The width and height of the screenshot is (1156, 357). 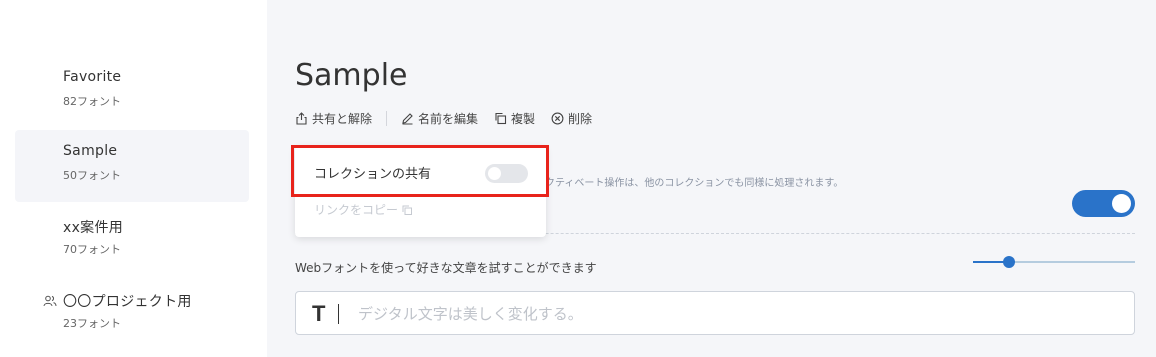 What do you see at coordinates (338, 314) in the screenshot?
I see `text-caret` at bounding box center [338, 314].